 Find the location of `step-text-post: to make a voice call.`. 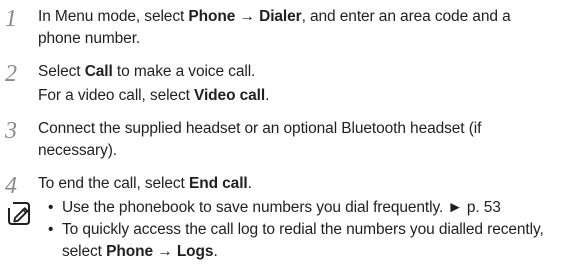

step-text-post: to make a voice call. is located at coordinates (184, 71).